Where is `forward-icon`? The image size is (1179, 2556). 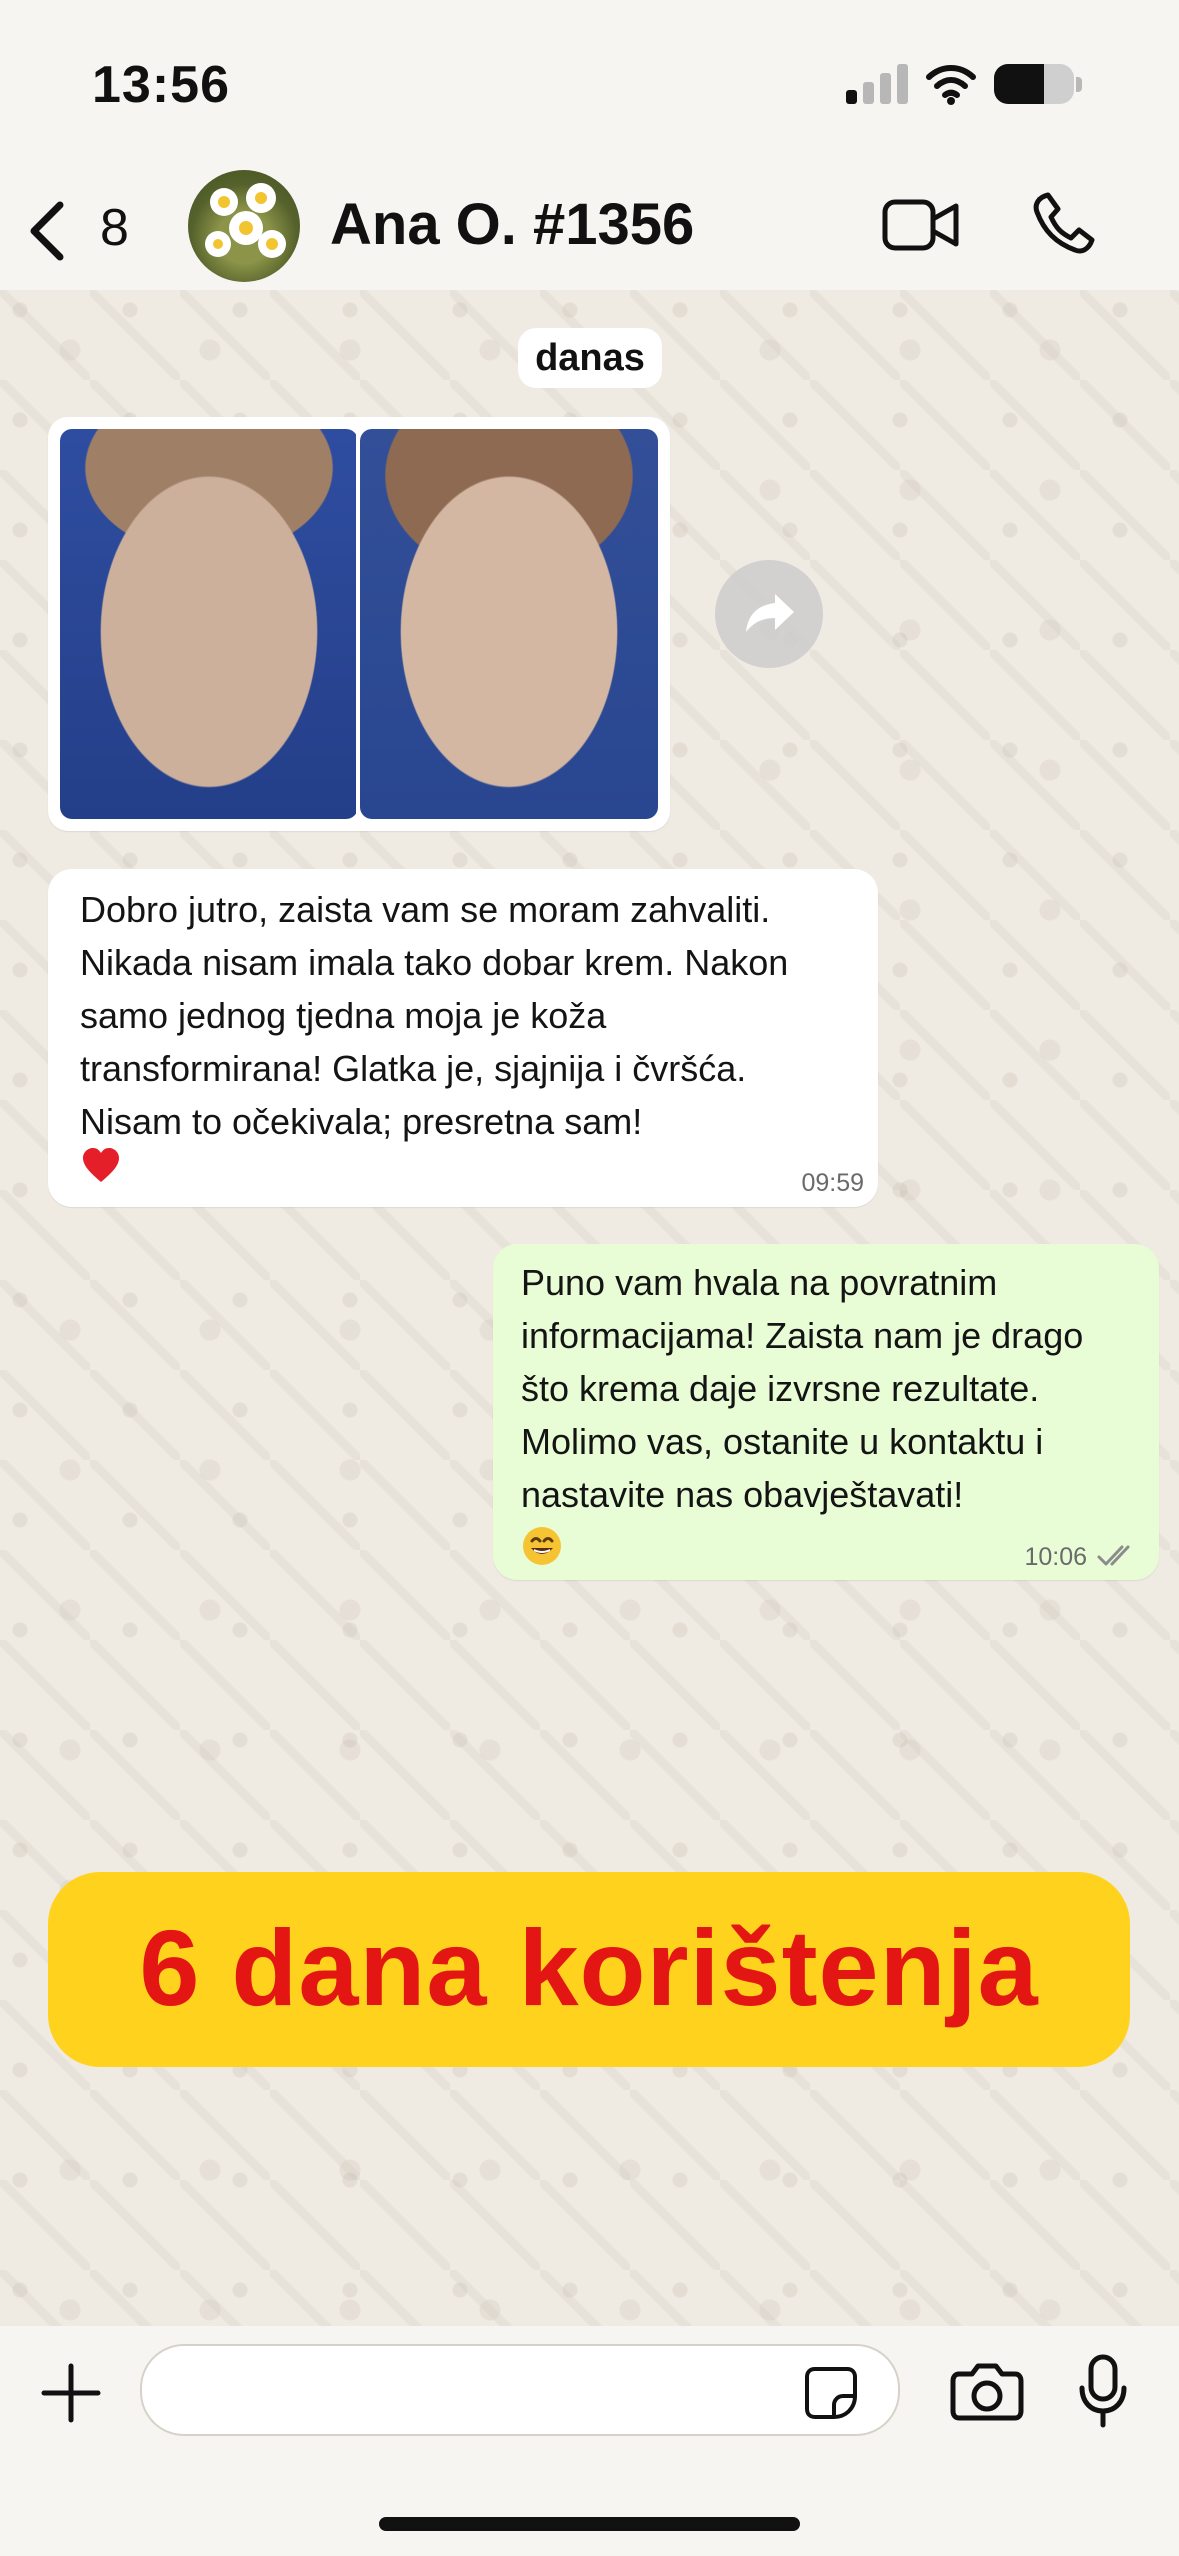 forward-icon is located at coordinates (770, 613).